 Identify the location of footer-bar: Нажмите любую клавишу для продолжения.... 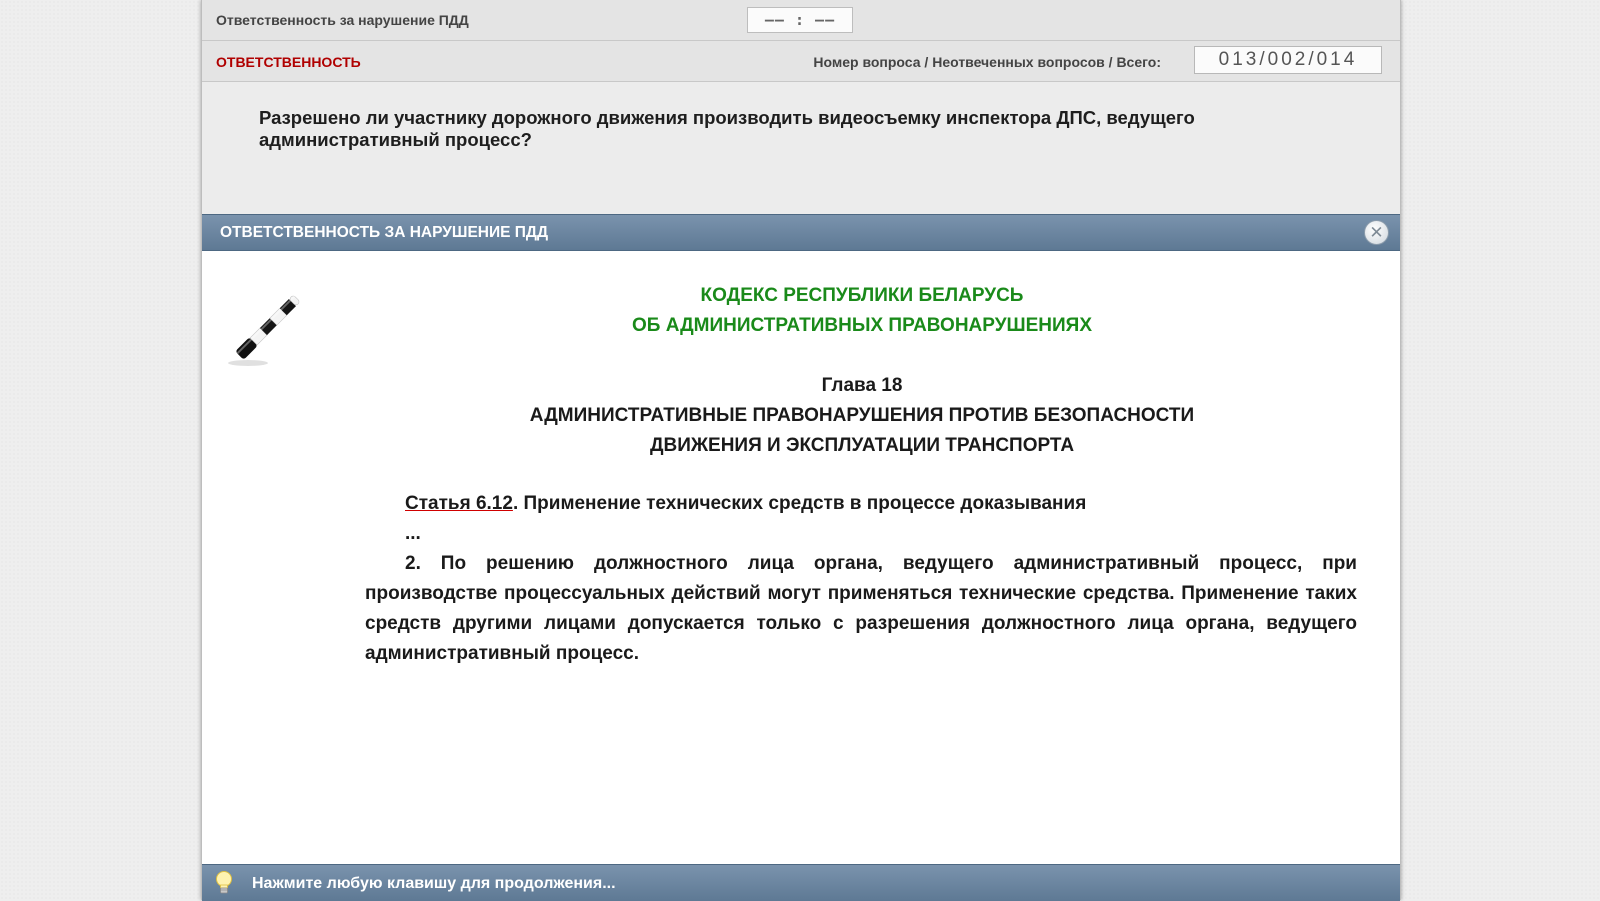
(801, 882).